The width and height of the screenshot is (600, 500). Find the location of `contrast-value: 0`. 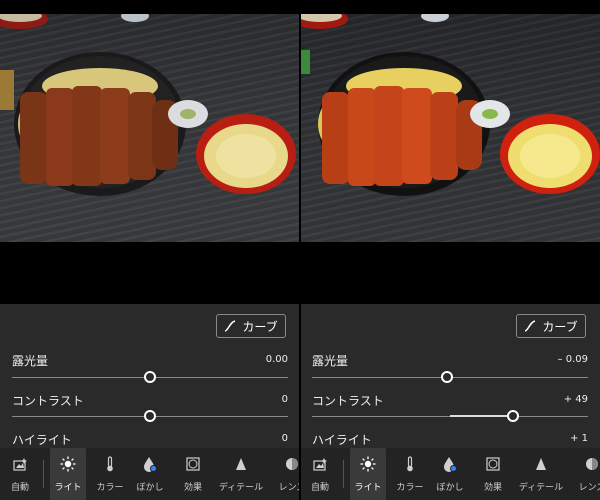

contrast-value: 0 is located at coordinates (284, 399).